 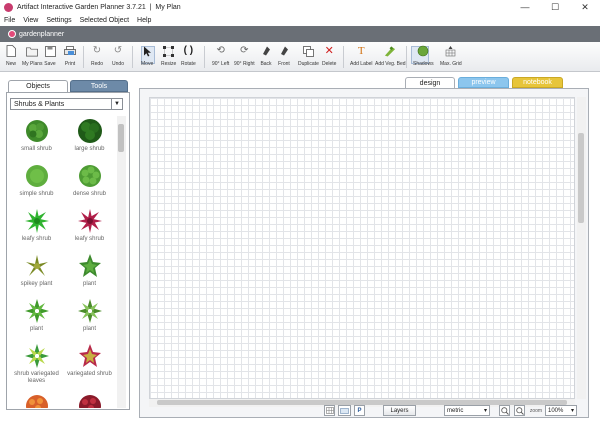 What do you see at coordinates (36, 356) in the screenshot?
I see `variegated-leaves-icon` at bounding box center [36, 356].